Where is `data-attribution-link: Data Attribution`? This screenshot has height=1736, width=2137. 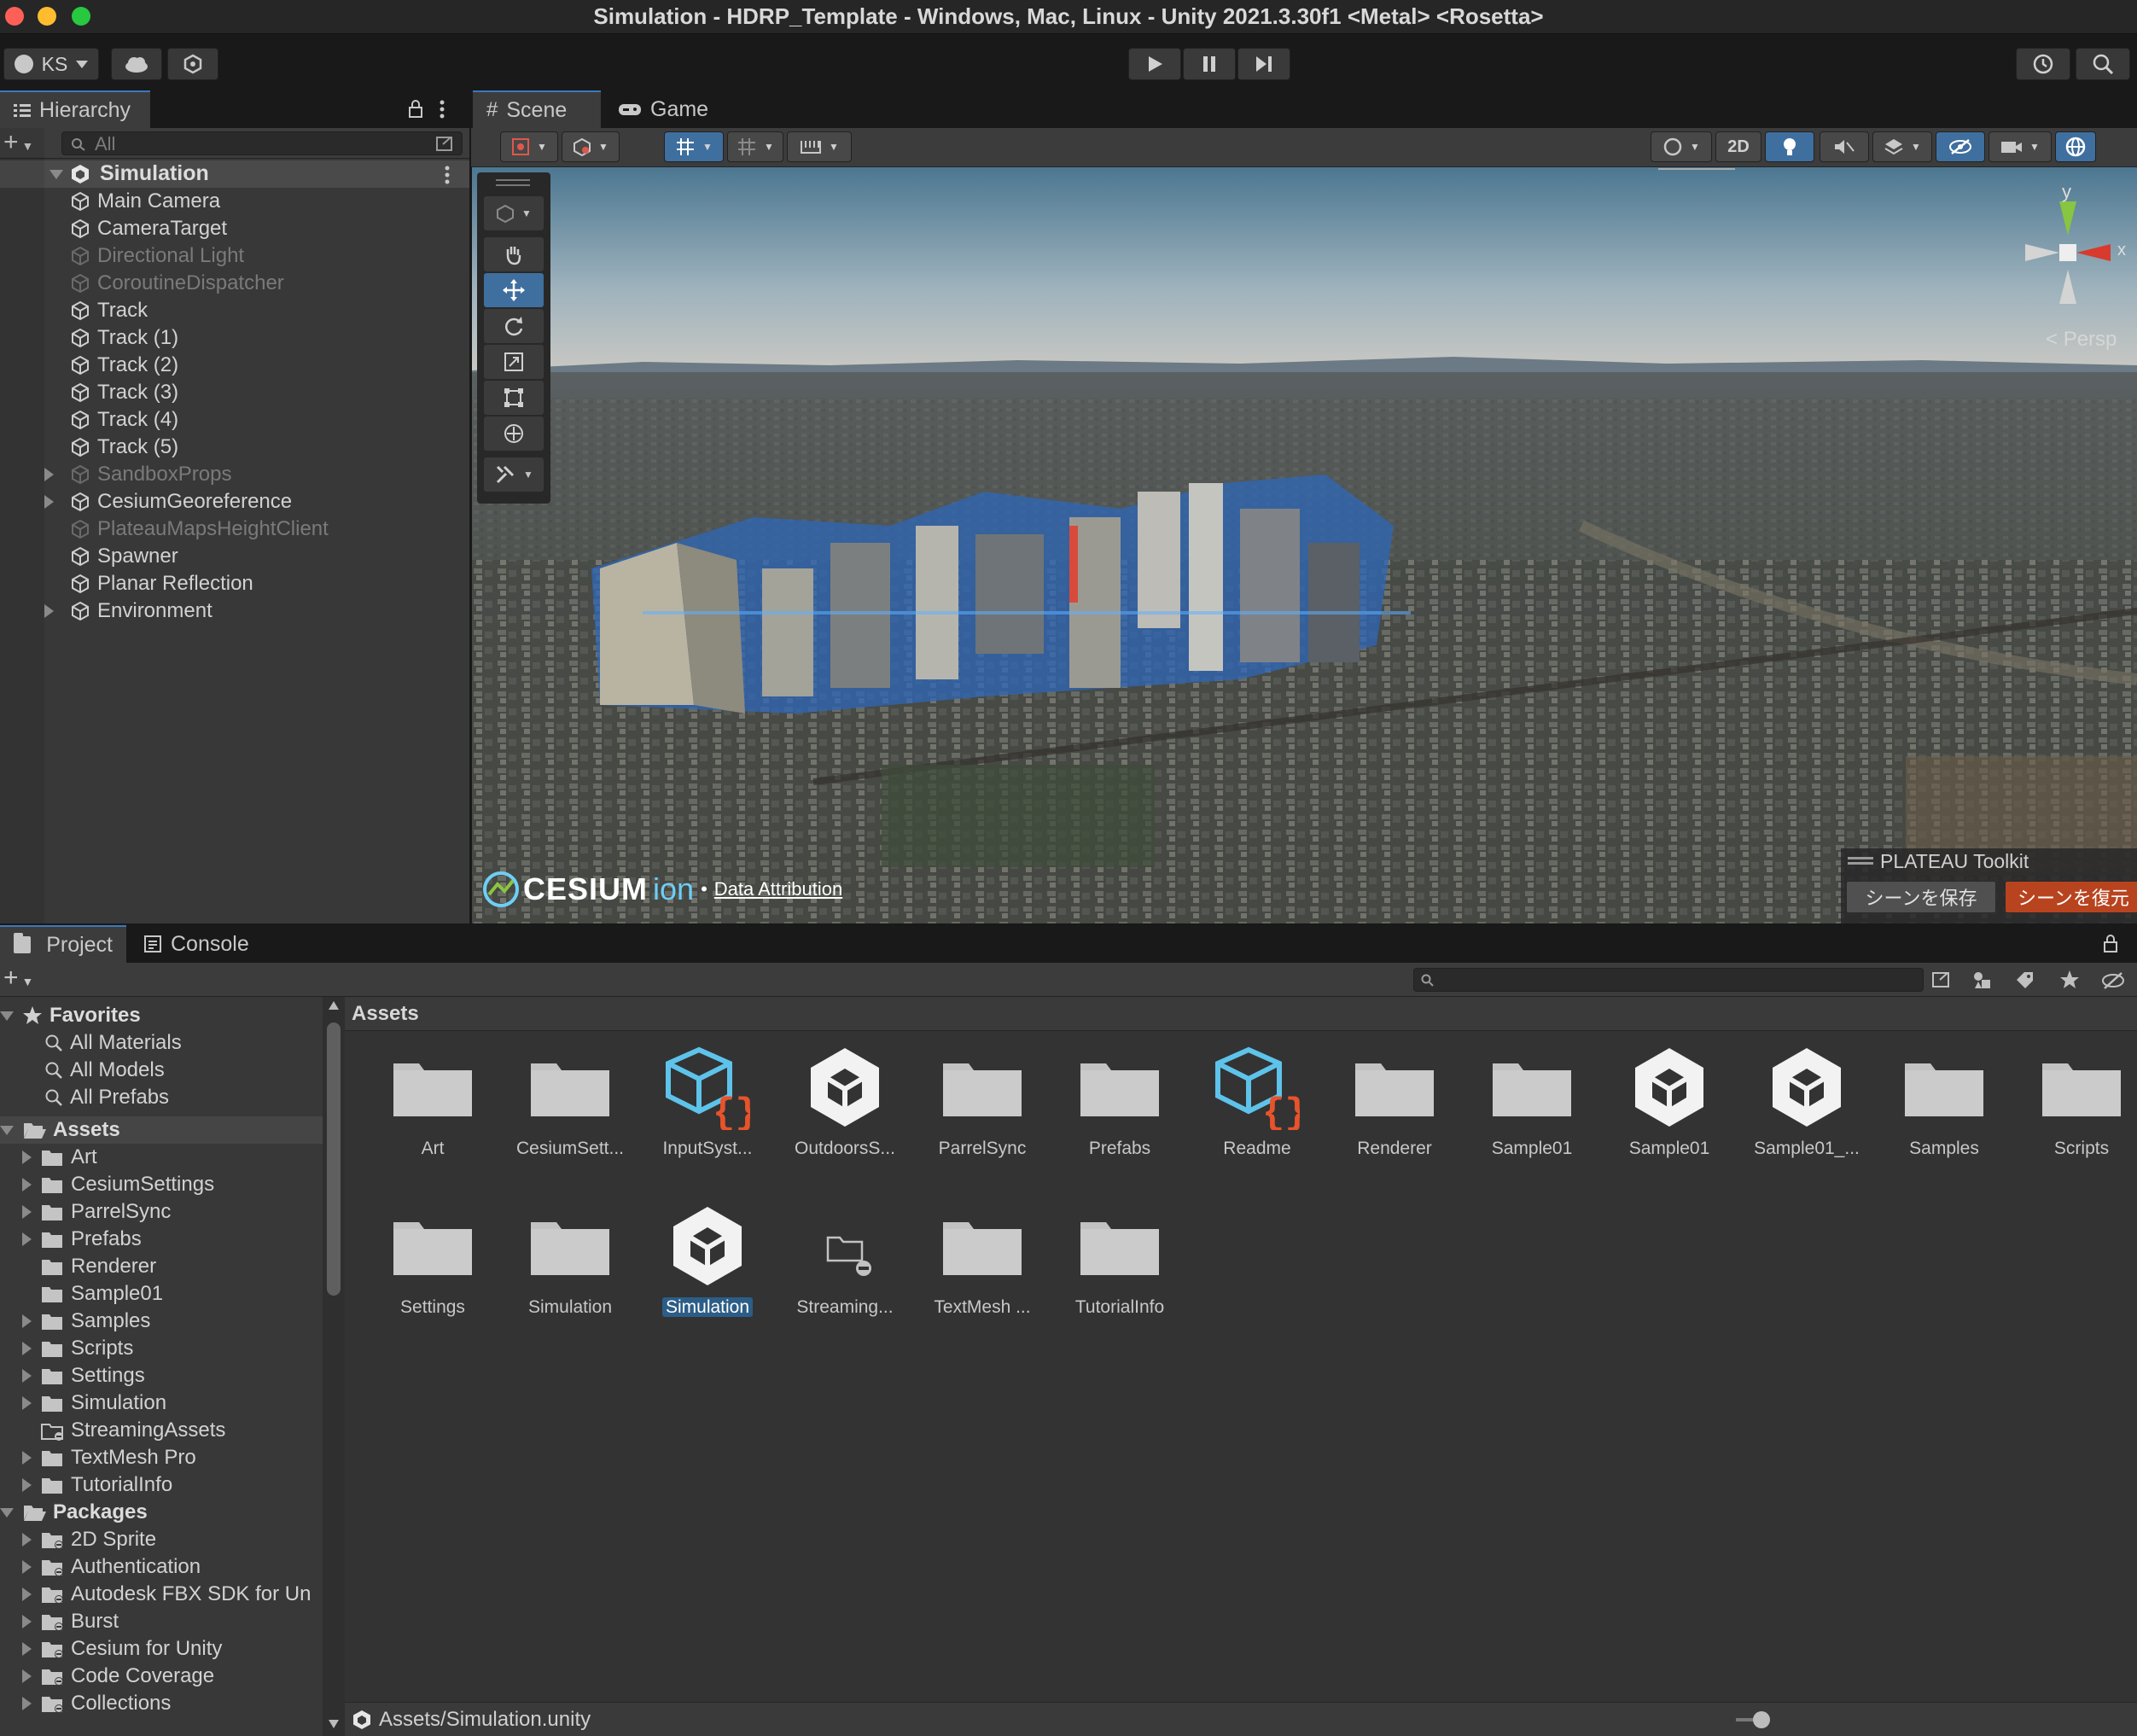 data-attribution-link: Data Attribution is located at coordinates (778, 889).